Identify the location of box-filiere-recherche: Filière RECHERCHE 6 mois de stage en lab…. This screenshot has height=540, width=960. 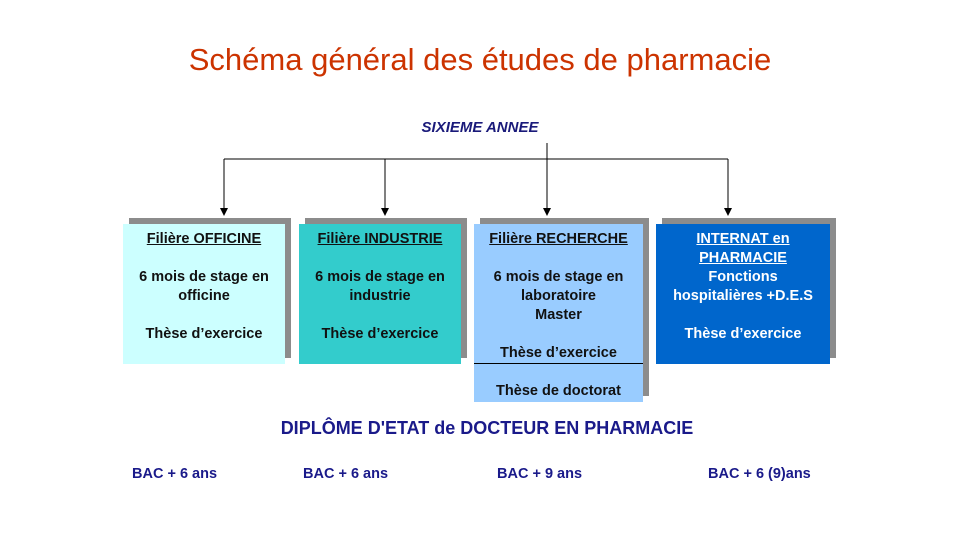
(558, 313).